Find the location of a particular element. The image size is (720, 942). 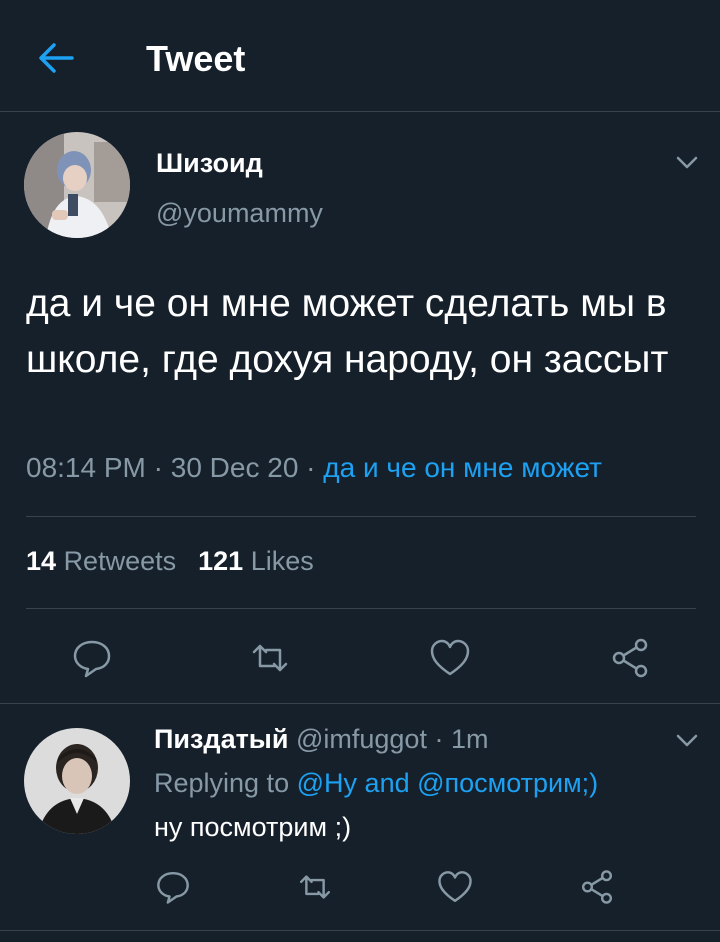

tweet-time: 08:14 PM is located at coordinates (86, 467).